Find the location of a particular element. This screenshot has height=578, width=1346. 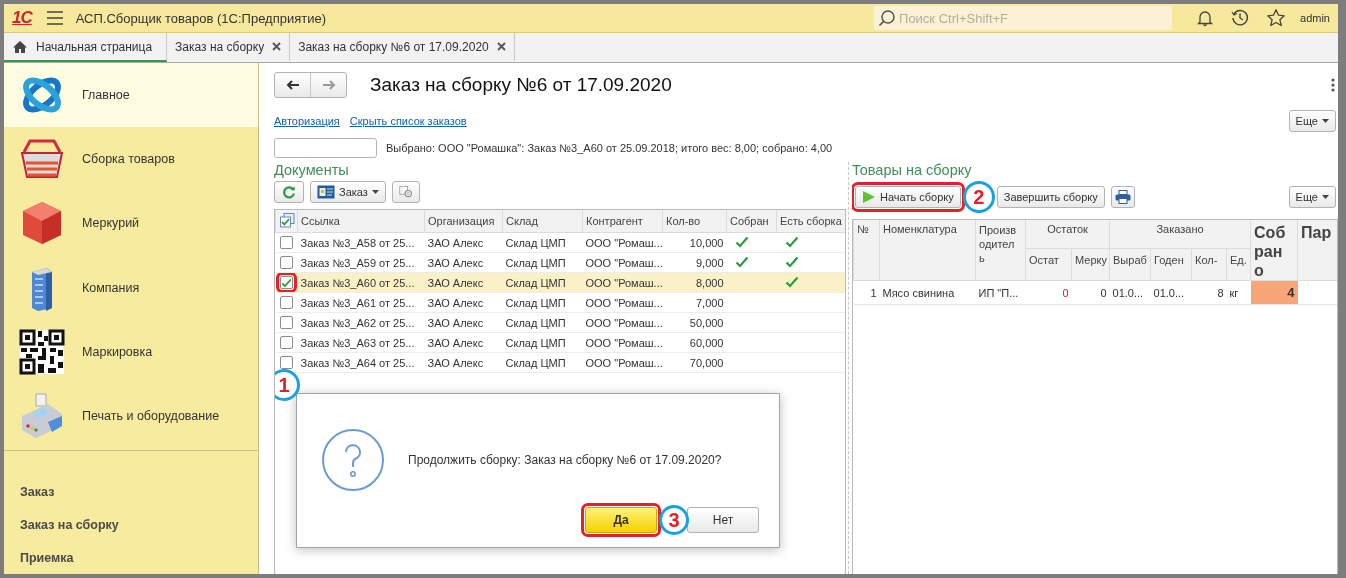

column-header: Собран is located at coordinates (751, 221).